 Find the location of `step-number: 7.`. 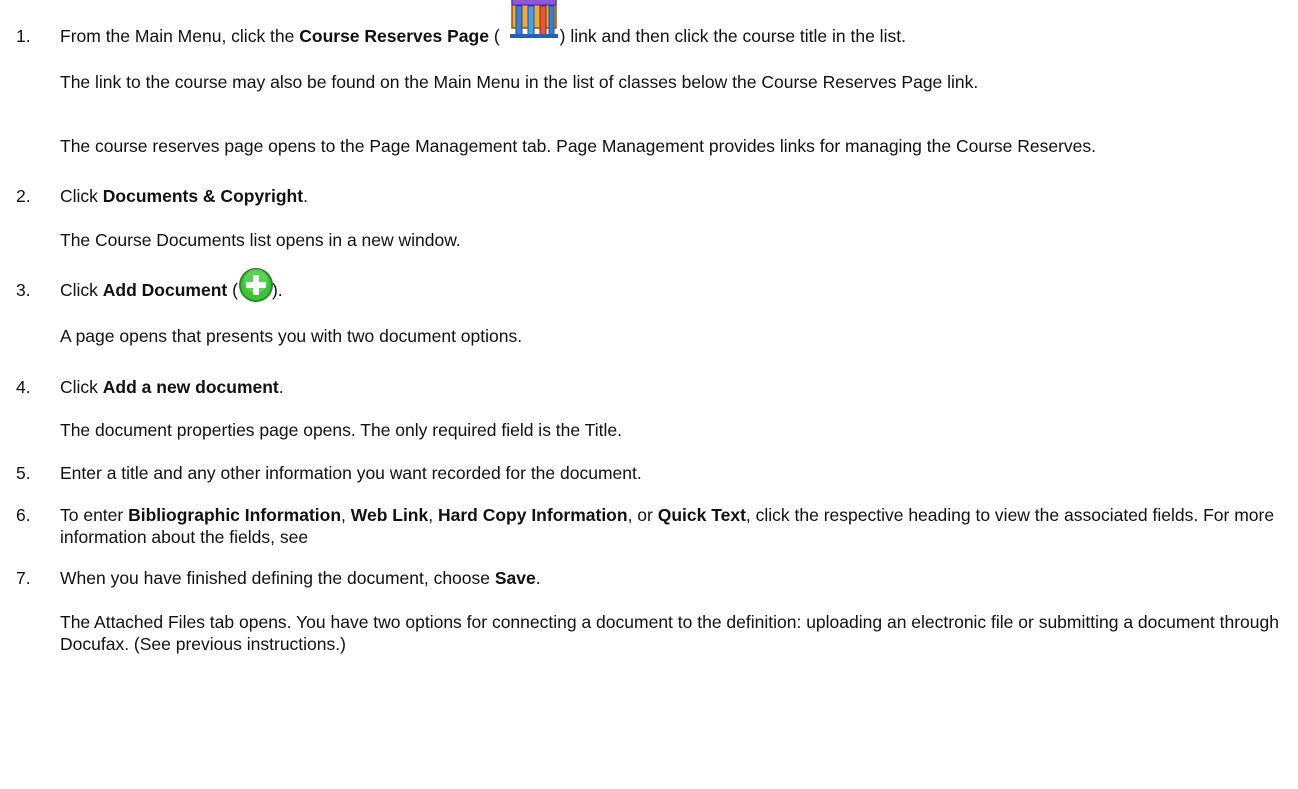

step-number: 7. is located at coordinates (23, 578).